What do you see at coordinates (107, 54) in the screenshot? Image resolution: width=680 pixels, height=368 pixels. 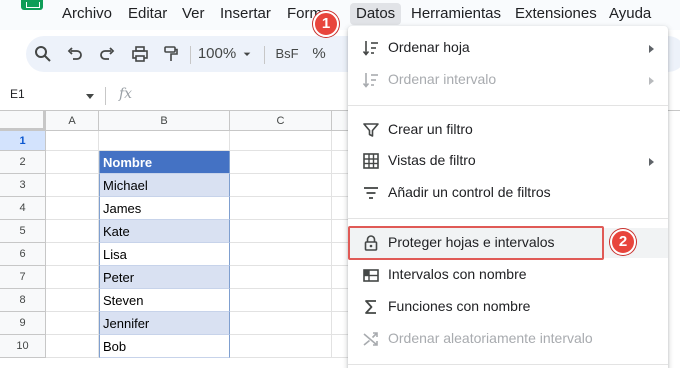 I see `redo-icon` at bounding box center [107, 54].